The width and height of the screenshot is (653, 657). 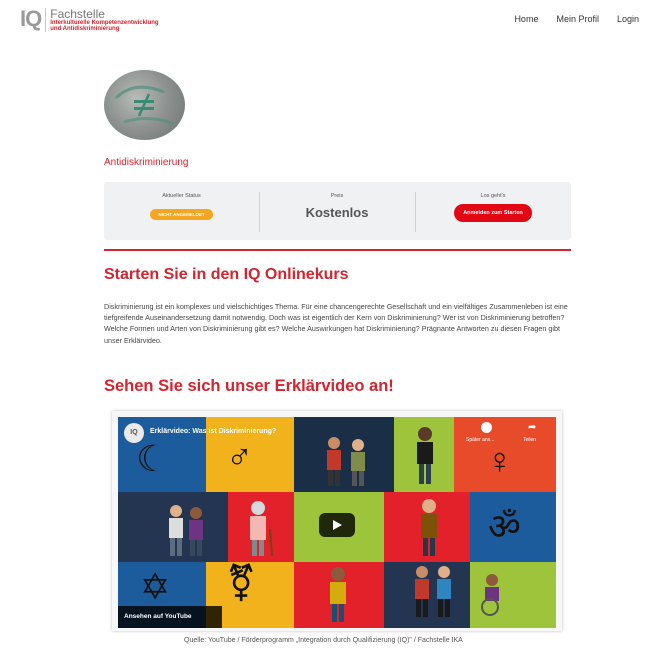 I want to click on course-title: Antidiskriminierung, so click(x=146, y=162).